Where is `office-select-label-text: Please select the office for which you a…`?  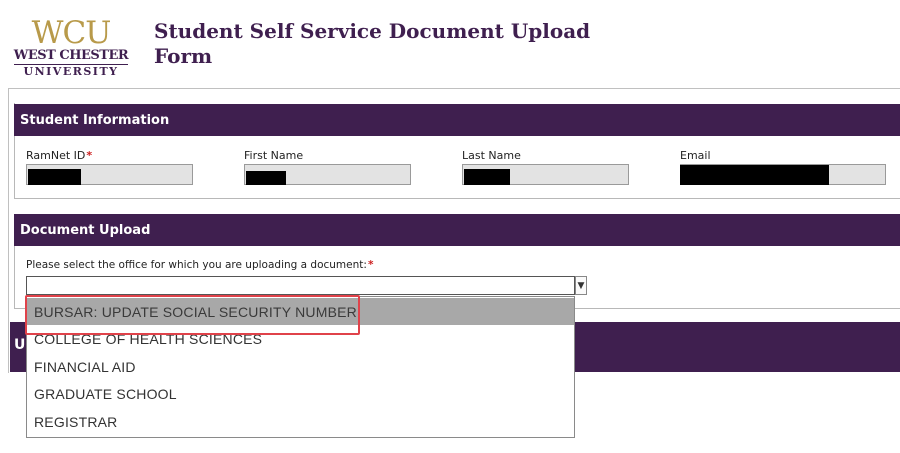
office-select-label-text: Please select the office for which you a… is located at coordinates (196, 265).